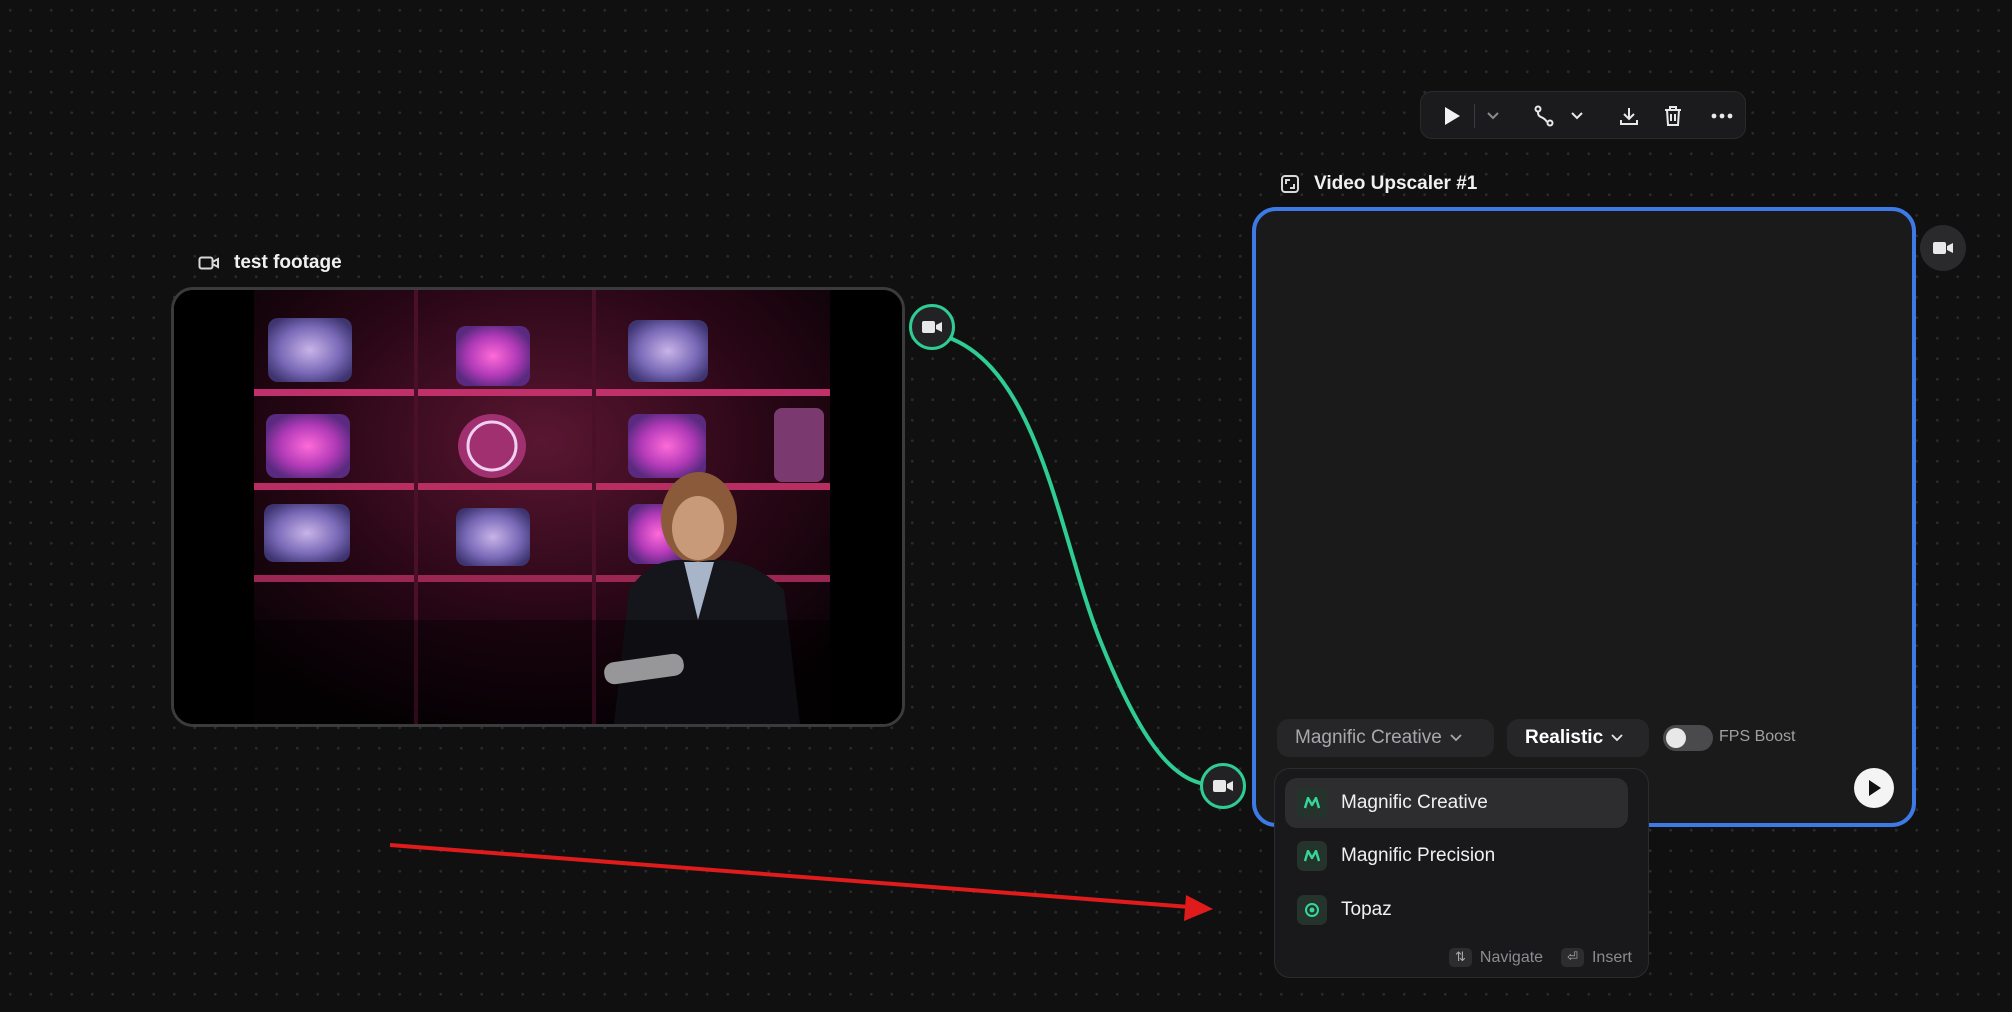 The width and height of the screenshot is (2012, 1012). I want to click on fps-boost-toggle, so click(1688, 738).